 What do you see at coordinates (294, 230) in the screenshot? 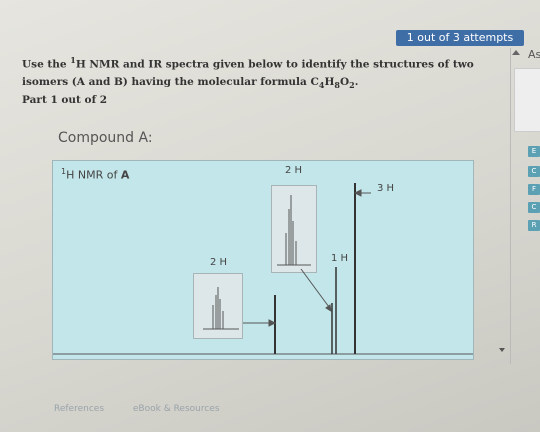
I see `inset-2-multiplet` at bounding box center [294, 230].